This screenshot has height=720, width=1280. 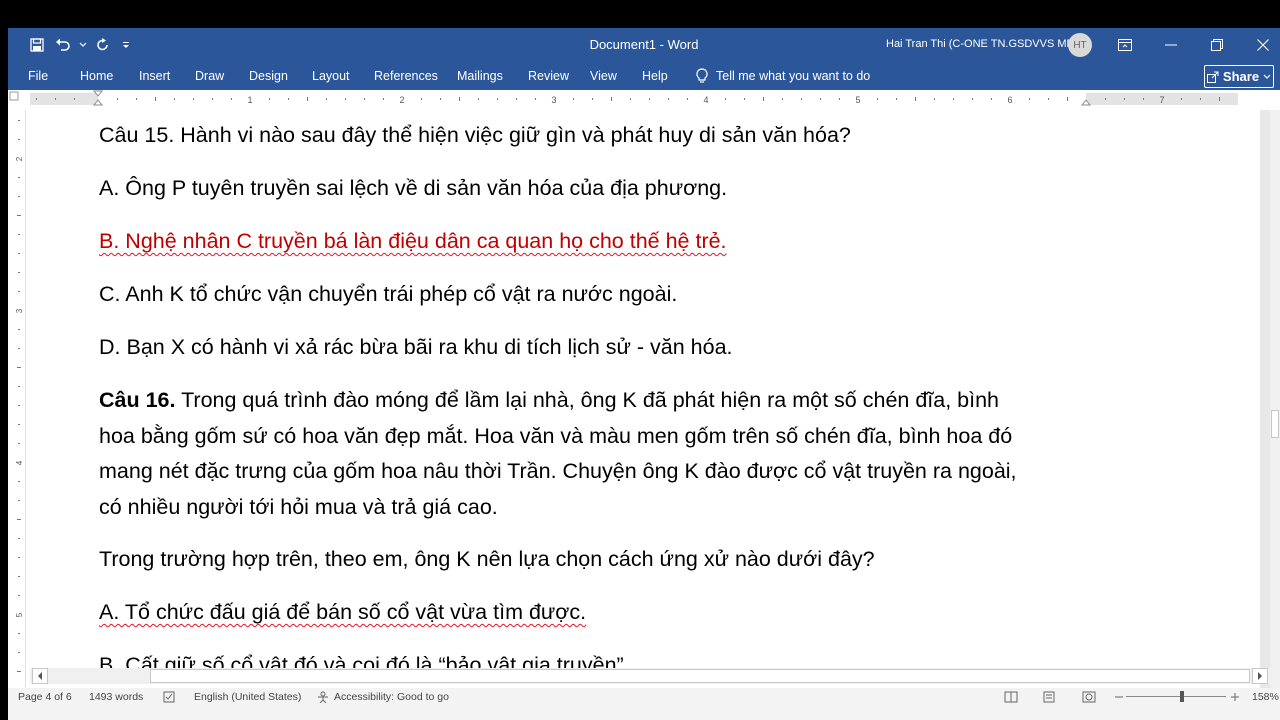 I want to click on minus-icon, so click(x=1119, y=697).